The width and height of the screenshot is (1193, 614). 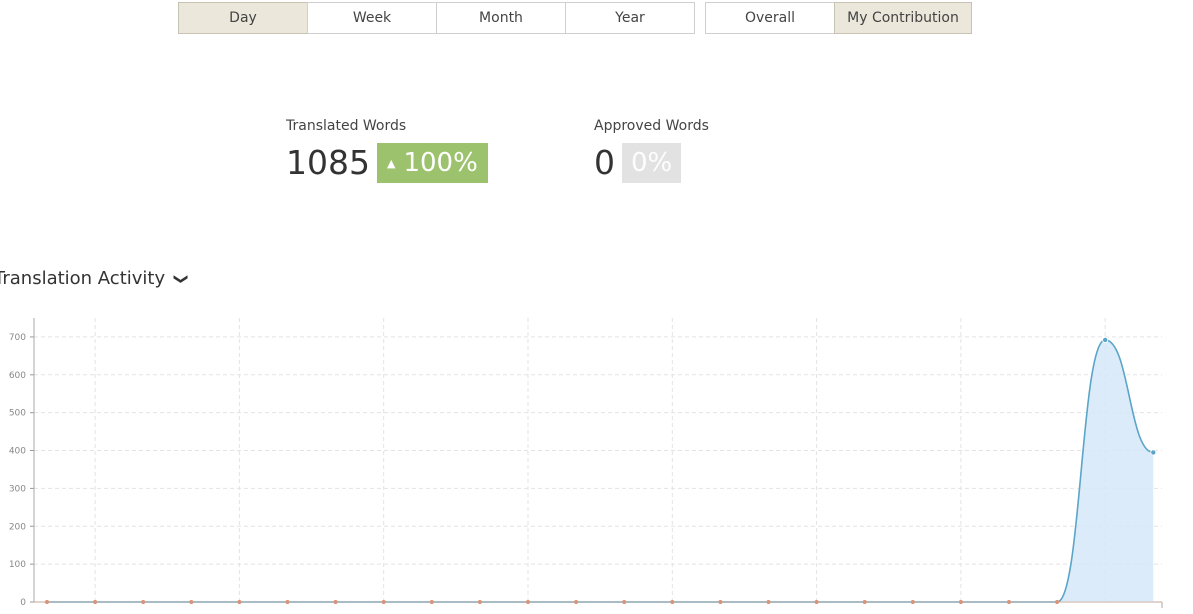 I want to click on y-tick-label: 0, so click(x=23, y=603).